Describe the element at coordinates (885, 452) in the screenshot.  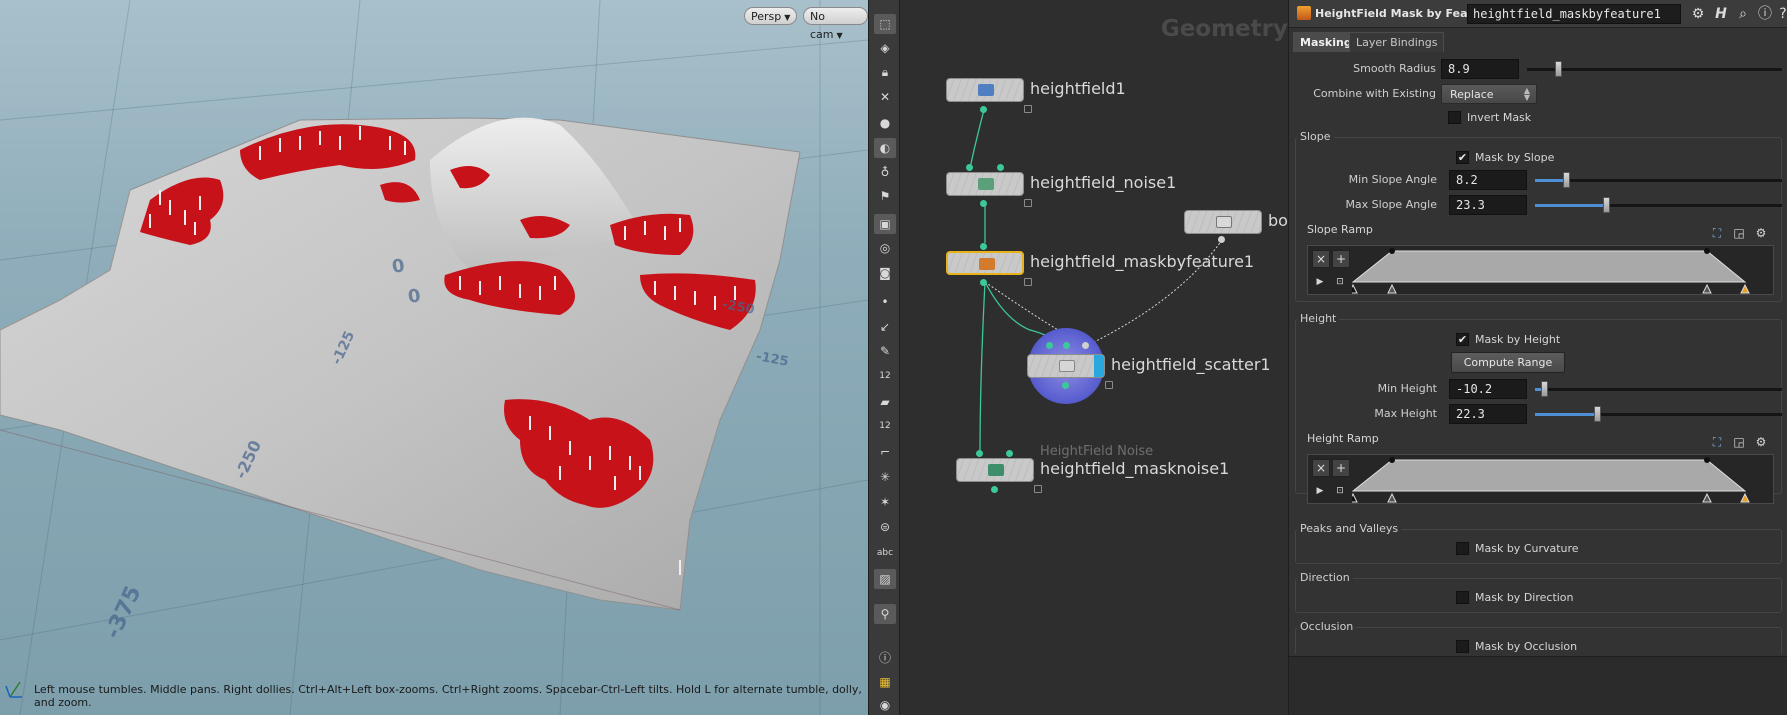
I see `corner-icon: ⌐` at that location.